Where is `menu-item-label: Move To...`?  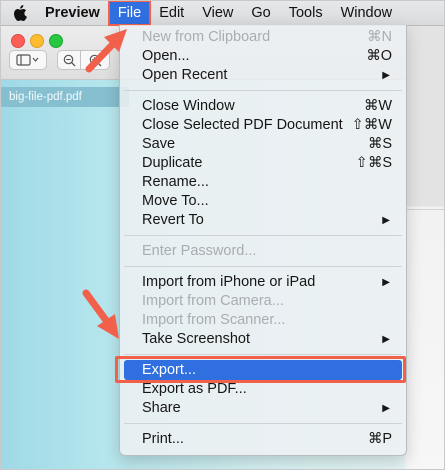
menu-item-label: Move To... is located at coordinates (175, 201).